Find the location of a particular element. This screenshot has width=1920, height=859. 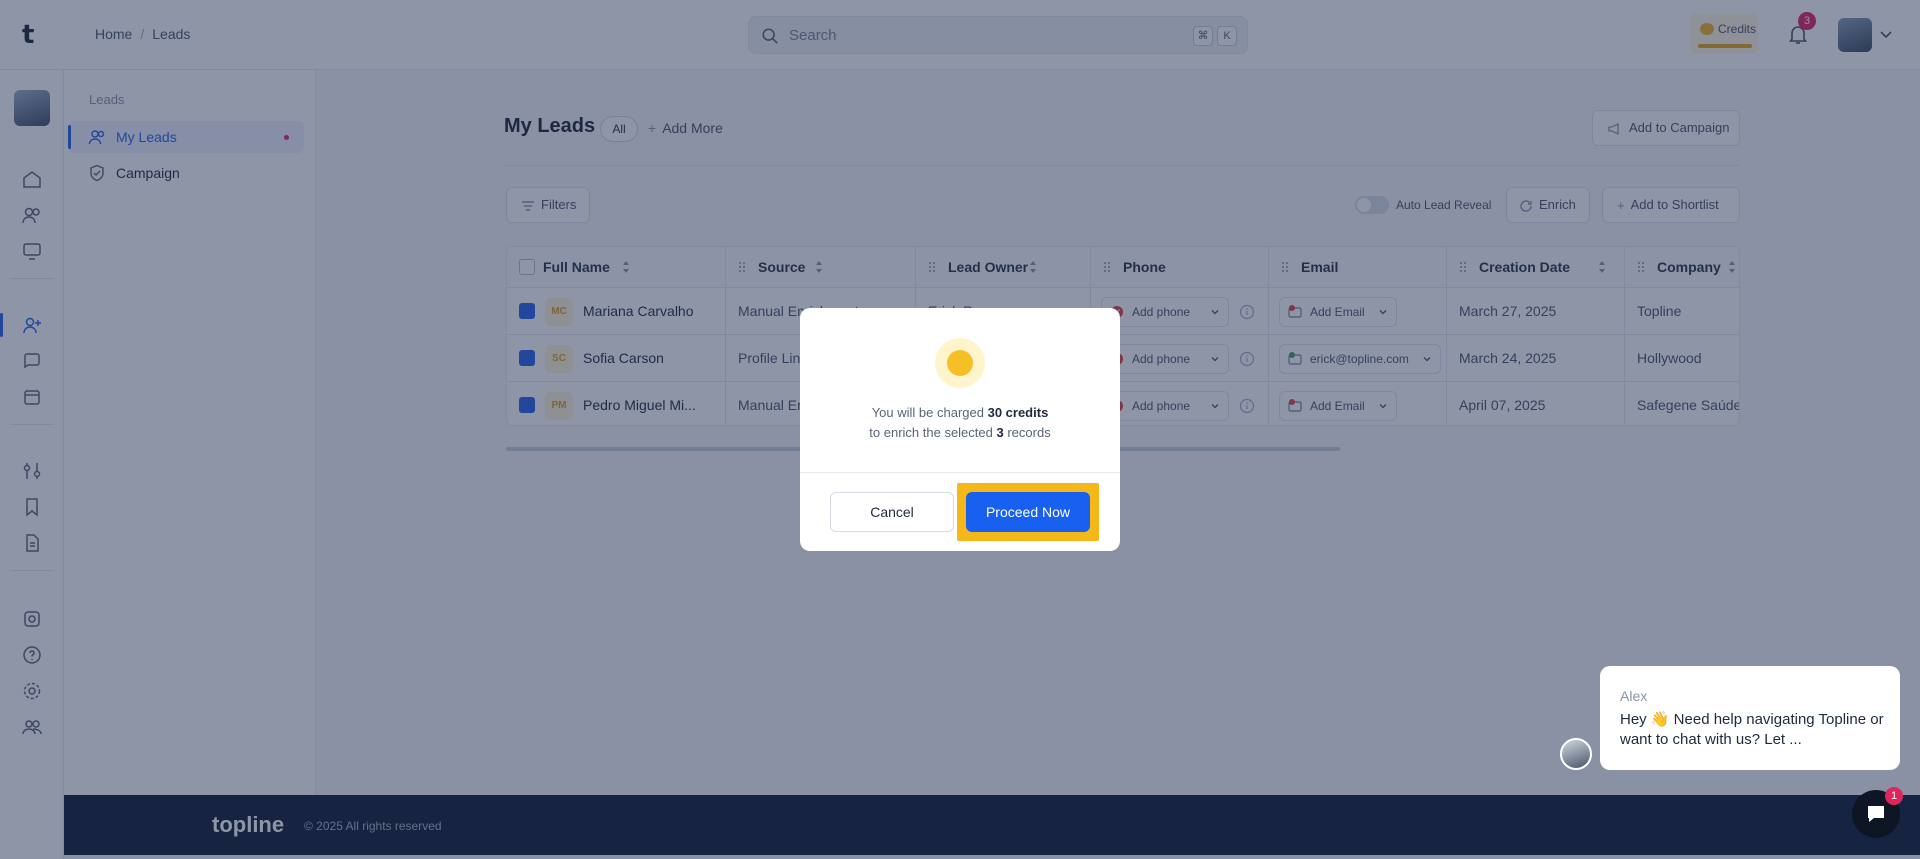

coin-icon is located at coordinates (960, 363).